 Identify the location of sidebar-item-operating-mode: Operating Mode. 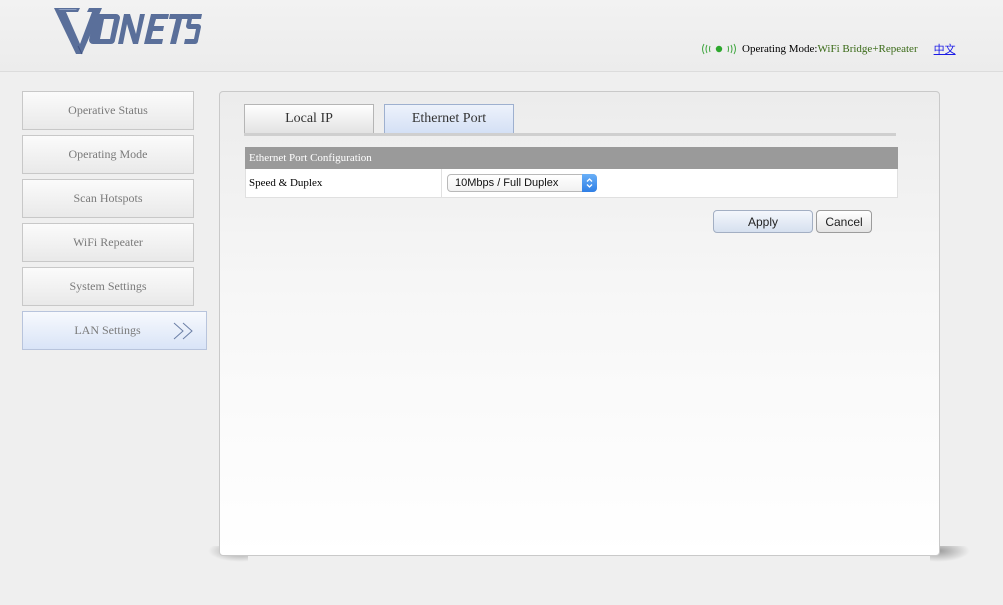
(108, 154).